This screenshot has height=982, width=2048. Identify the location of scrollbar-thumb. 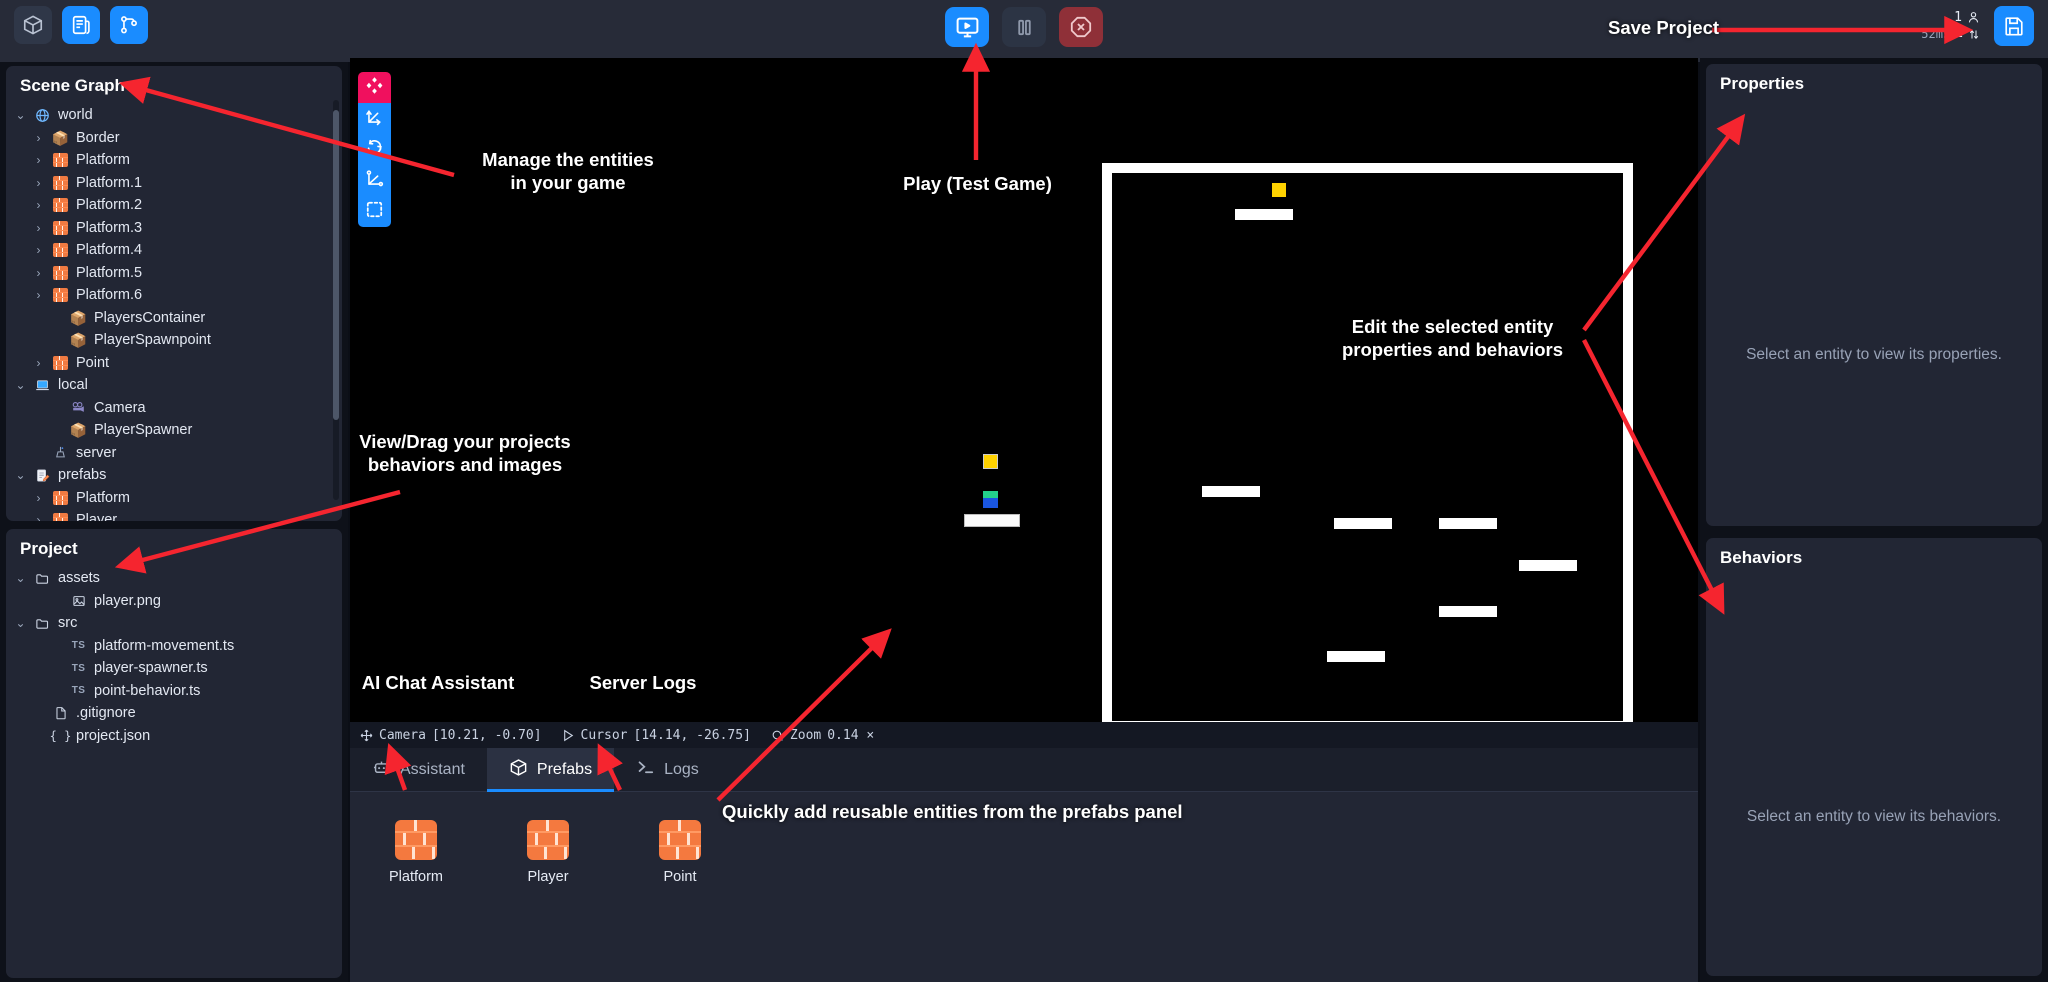
(336, 265).